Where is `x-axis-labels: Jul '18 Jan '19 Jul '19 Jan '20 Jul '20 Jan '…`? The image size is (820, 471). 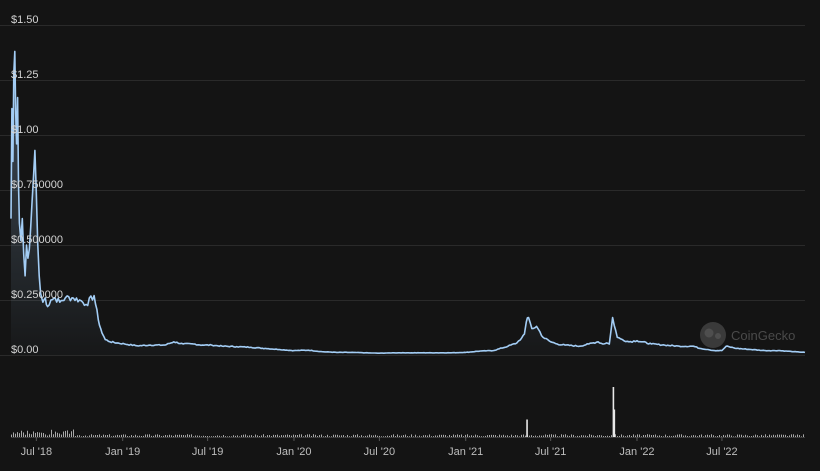 x-axis-labels: Jul '18 Jan '19 Jul '19 Jan '20 Jul '20 Jan '… is located at coordinates (379, 447).